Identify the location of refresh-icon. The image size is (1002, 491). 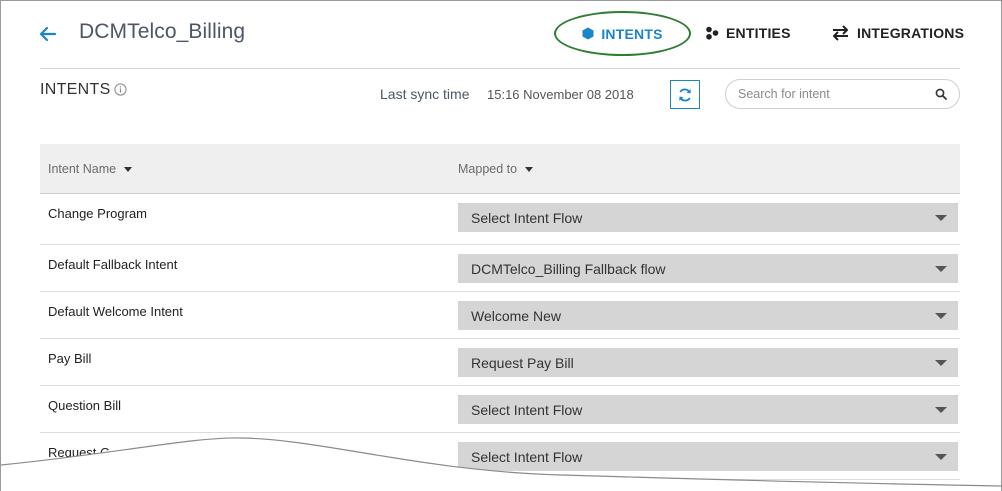
(685, 94).